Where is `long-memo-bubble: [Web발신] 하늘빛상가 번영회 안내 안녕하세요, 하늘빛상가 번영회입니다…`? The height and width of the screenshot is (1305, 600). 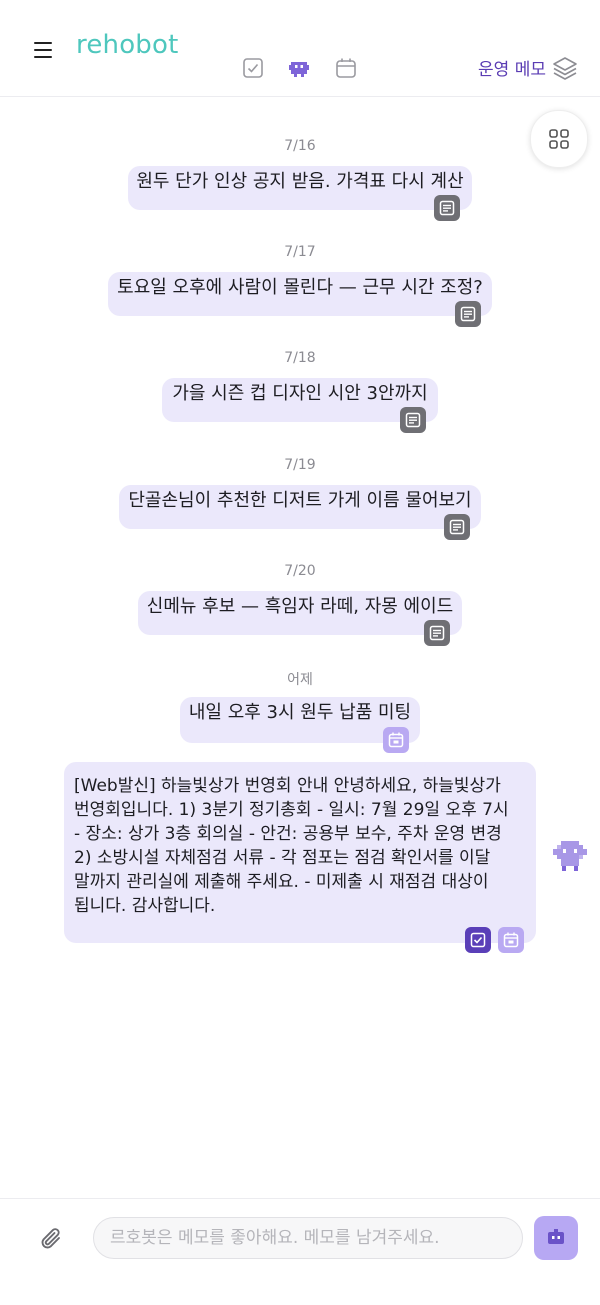
long-memo-bubble: [Web발신] 하늘빛상가 번영회 안내 안녕하세요, 하늘빛상가 번영회입니다… is located at coordinates (300, 852).